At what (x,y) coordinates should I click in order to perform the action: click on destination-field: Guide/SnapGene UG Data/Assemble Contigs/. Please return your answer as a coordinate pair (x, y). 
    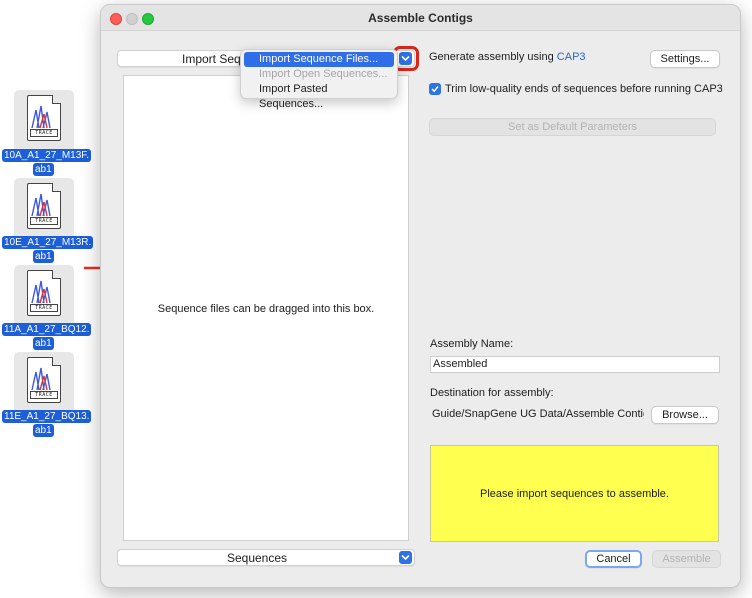
    Looking at the image, I should click on (537, 415).